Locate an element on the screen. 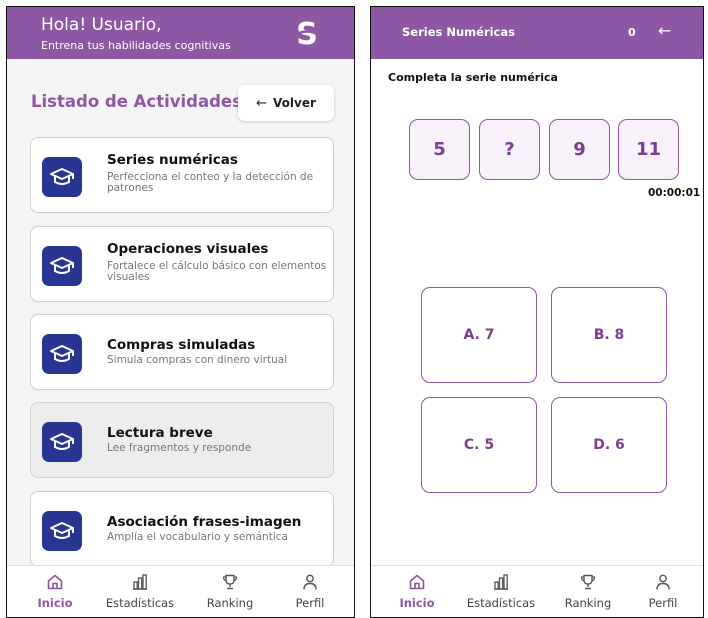 The width and height of the screenshot is (708, 618). greeting: Hola! Usuario, is located at coordinates (101, 25).